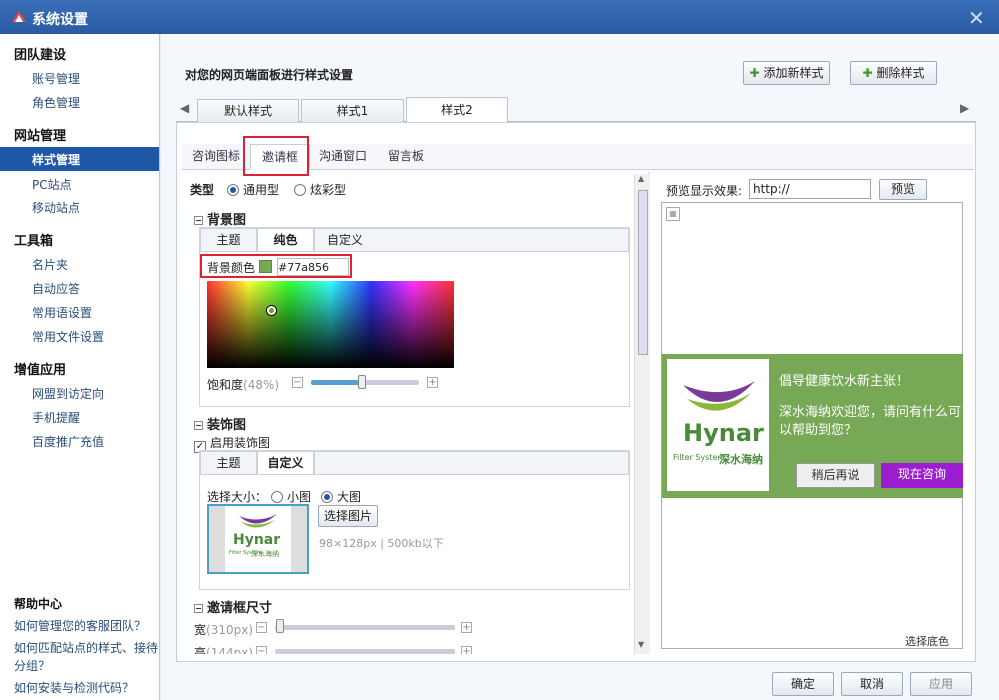 Image resolution: width=999 pixels, height=700 pixels. I want to click on deco-logo-word: Hynar, so click(256, 540).